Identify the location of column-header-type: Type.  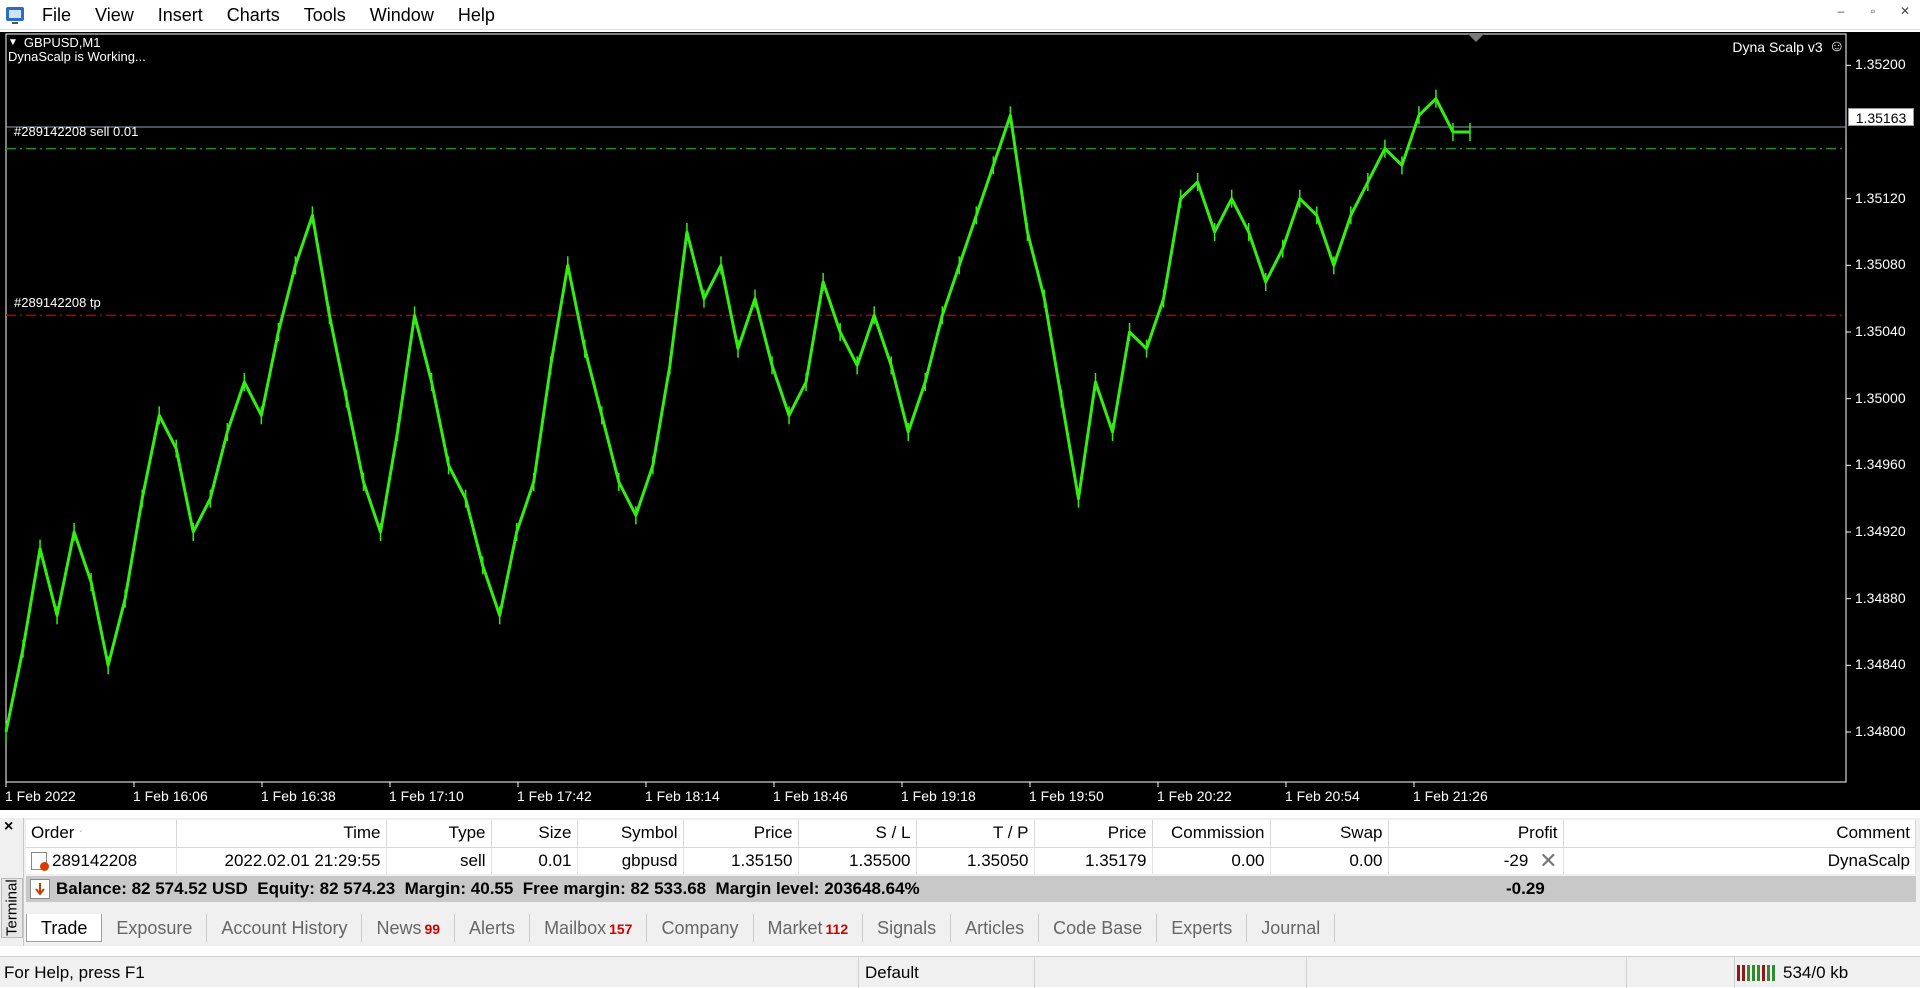
(439, 834).